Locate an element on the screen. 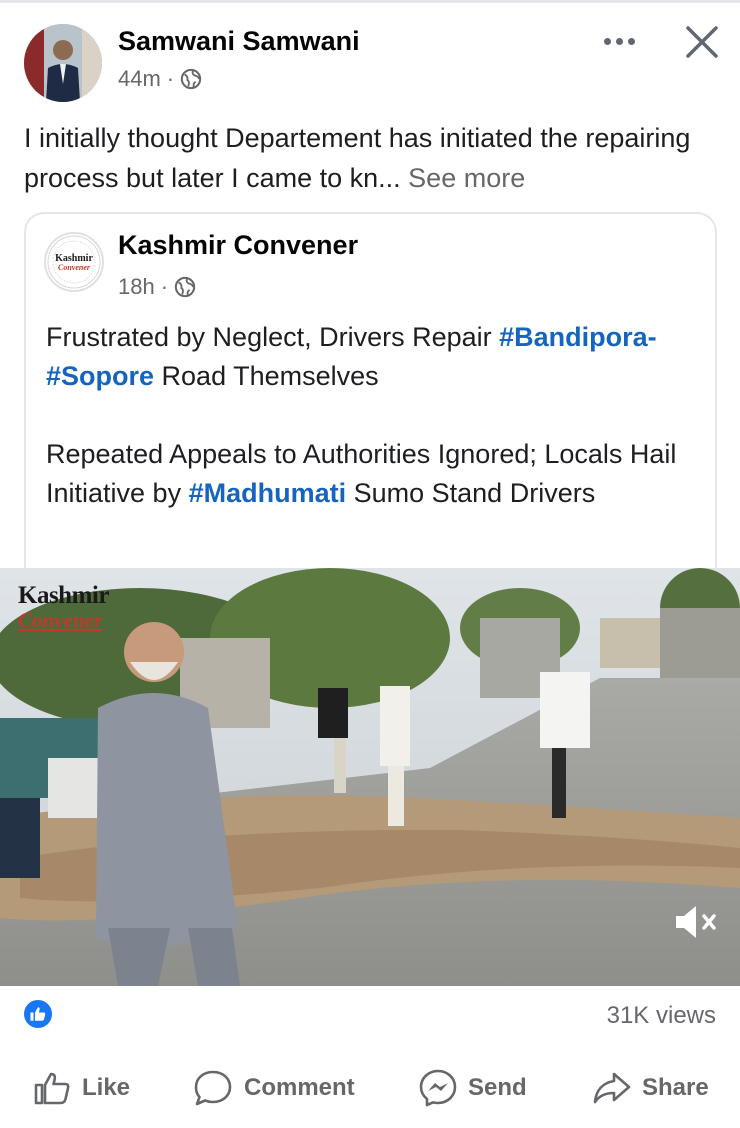  post-time: 44m is located at coordinates (139, 79).